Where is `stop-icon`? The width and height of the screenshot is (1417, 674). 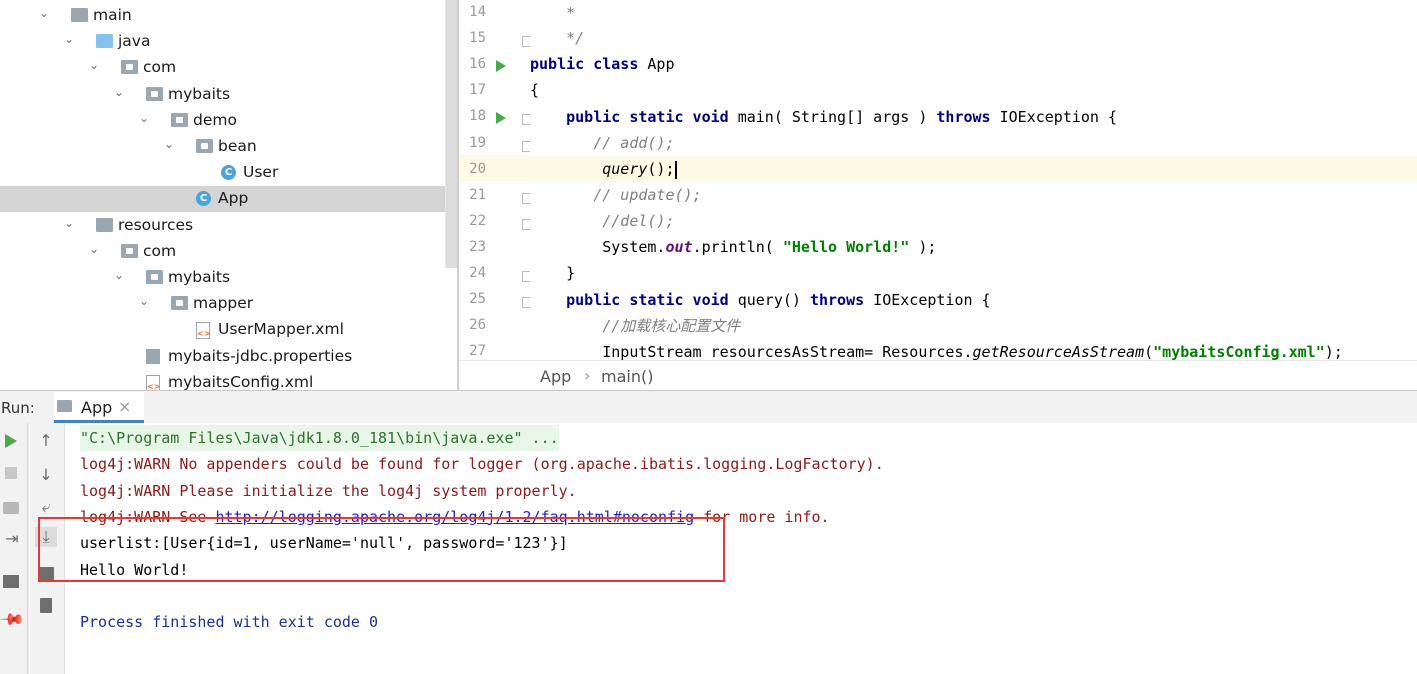 stop-icon is located at coordinates (11, 473).